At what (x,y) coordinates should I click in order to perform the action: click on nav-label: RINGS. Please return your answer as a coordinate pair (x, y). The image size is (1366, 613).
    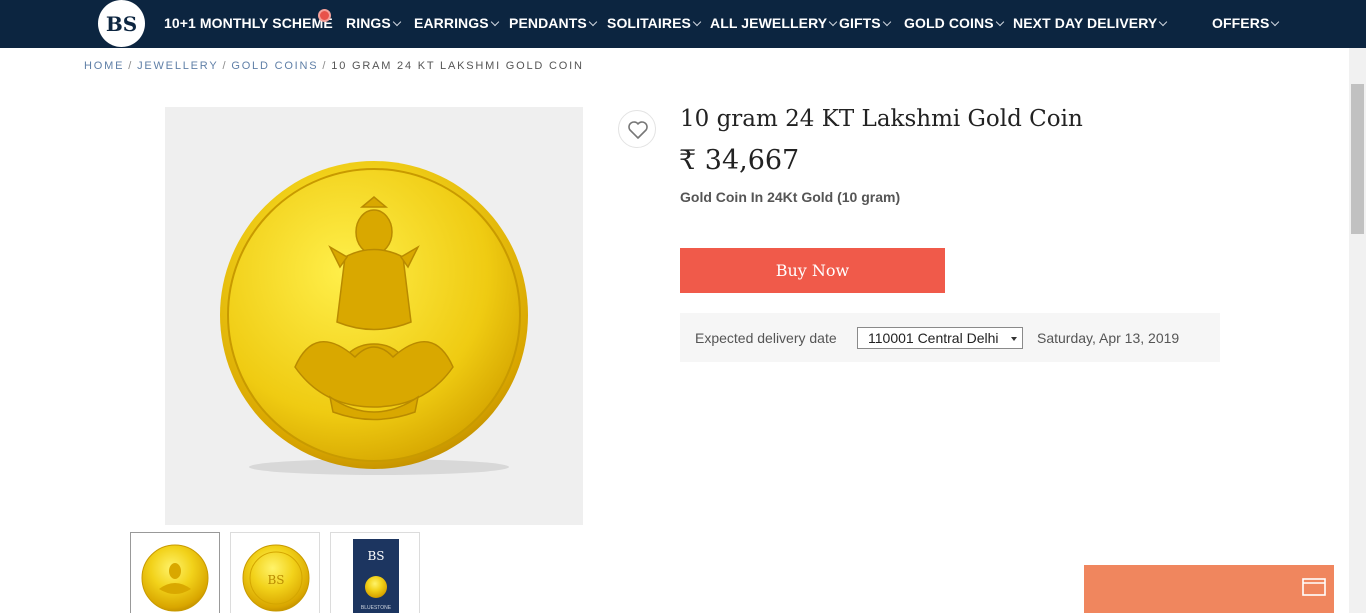
    Looking at the image, I should click on (368, 23).